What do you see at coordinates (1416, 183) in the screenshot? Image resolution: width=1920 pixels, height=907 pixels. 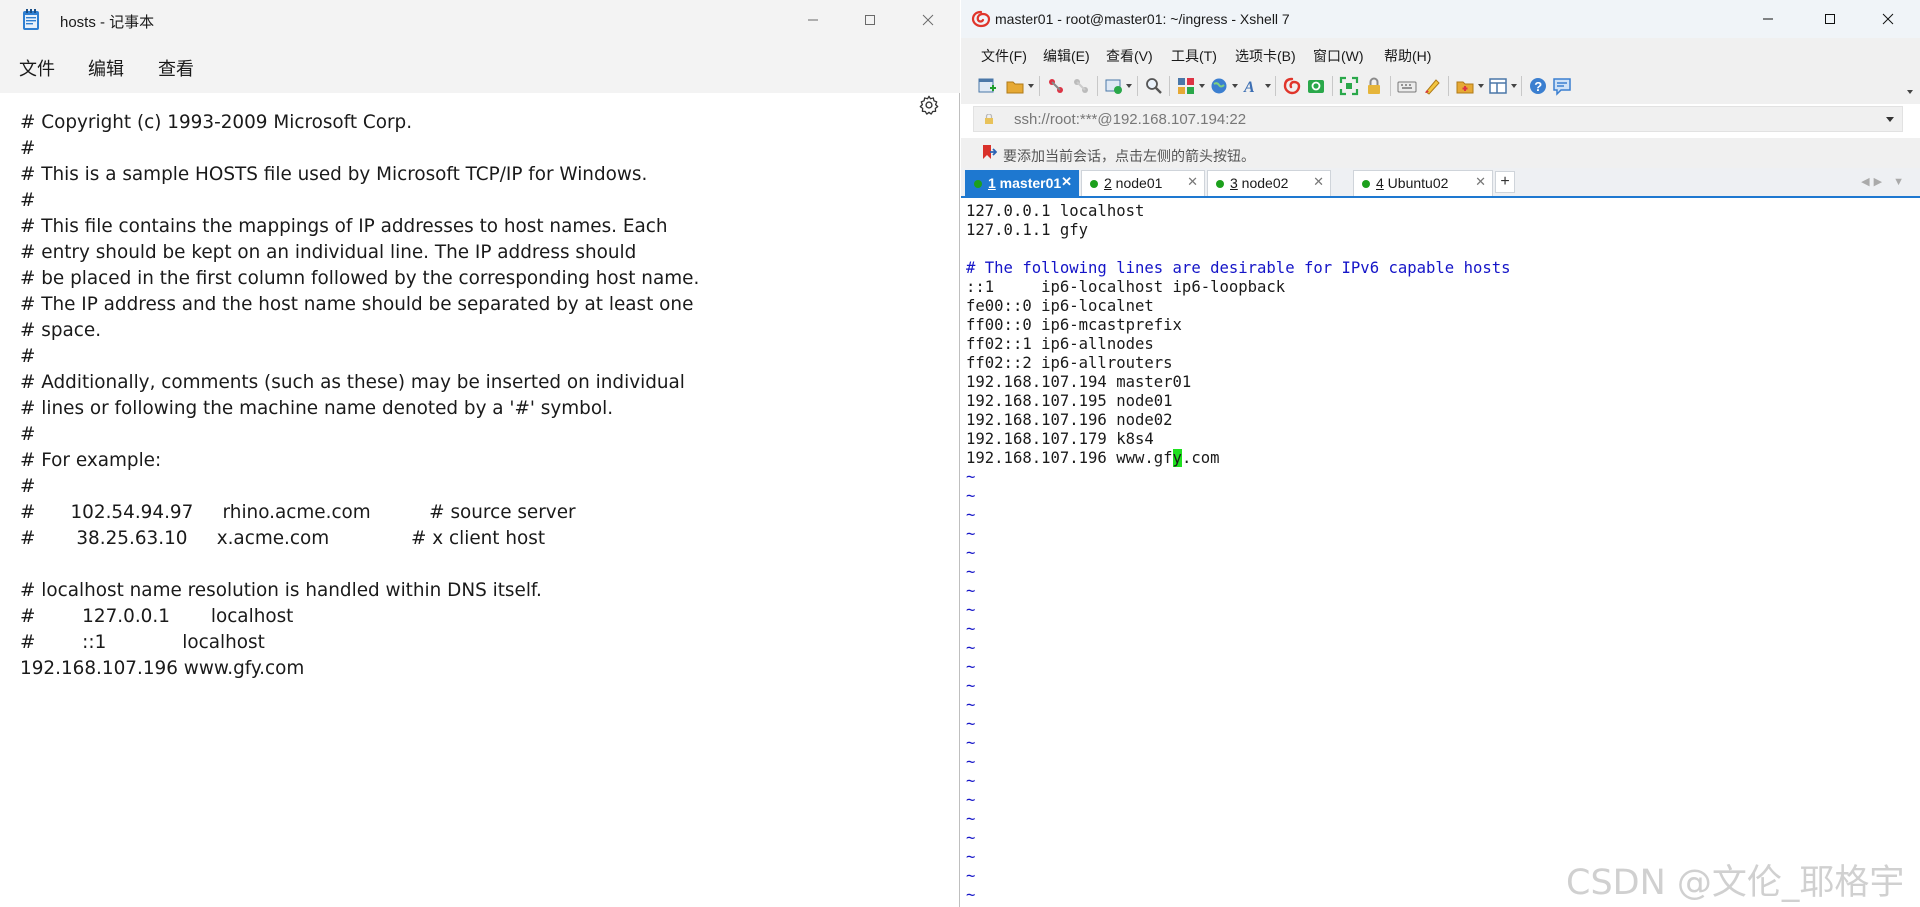 I see `tab-name: Ubuntu02` at bounding box center [1416, 183].